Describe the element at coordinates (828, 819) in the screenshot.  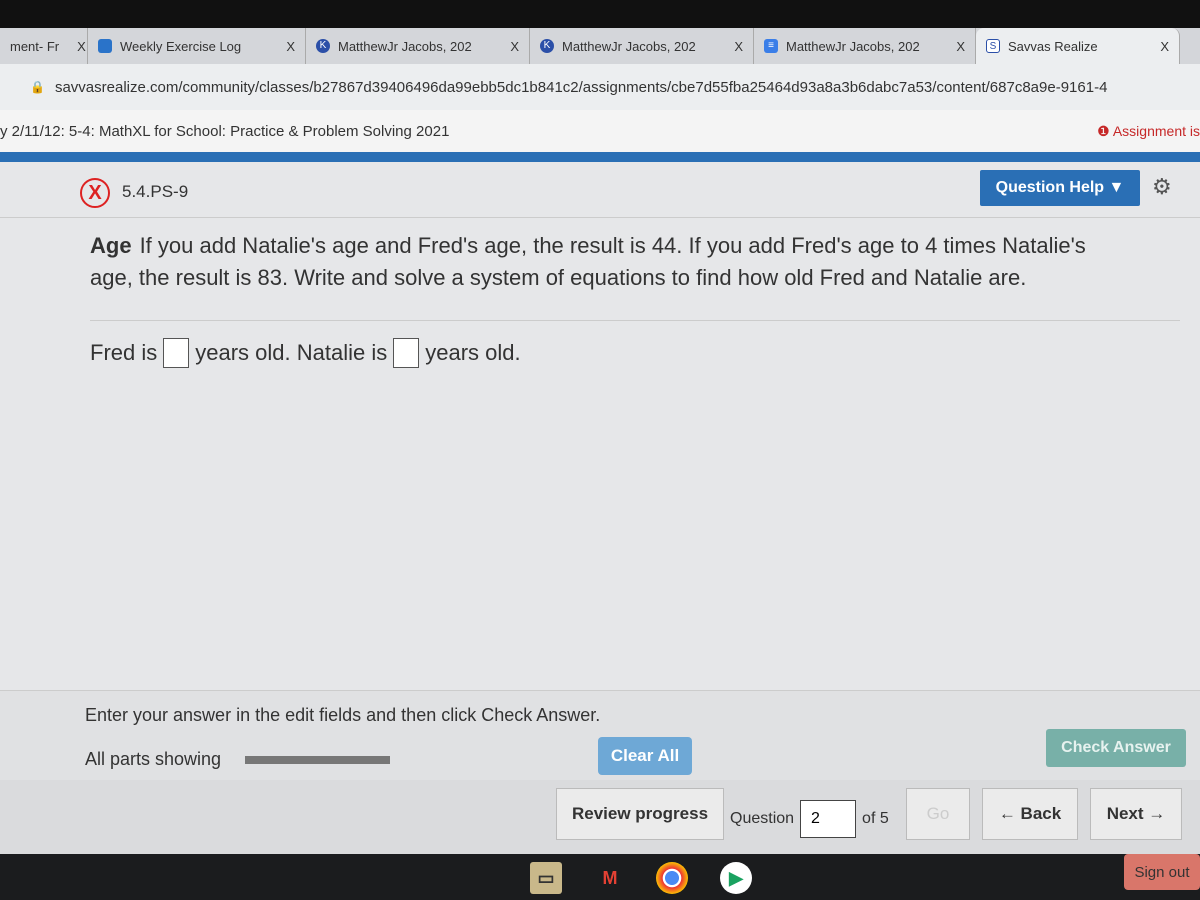
I see `question-number-input` at that location.